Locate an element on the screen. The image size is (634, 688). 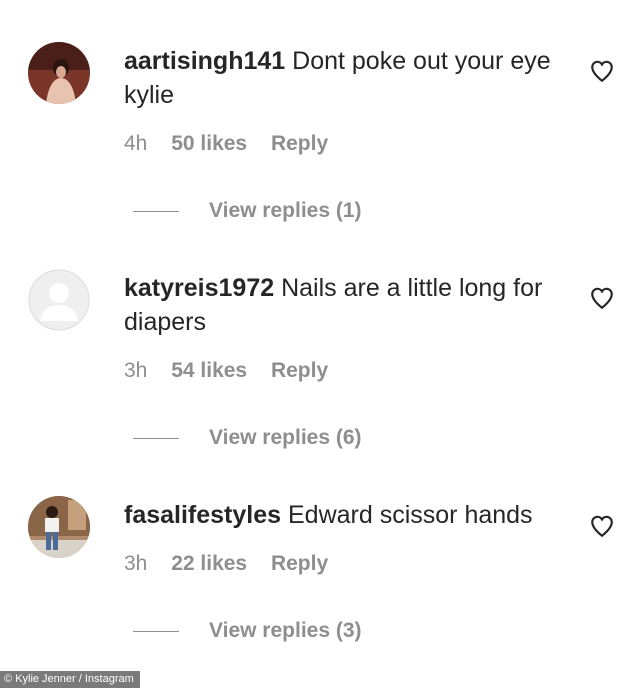
comment-text: fasalifestyles Edward scissor hands is located at coordinates (344, 515).